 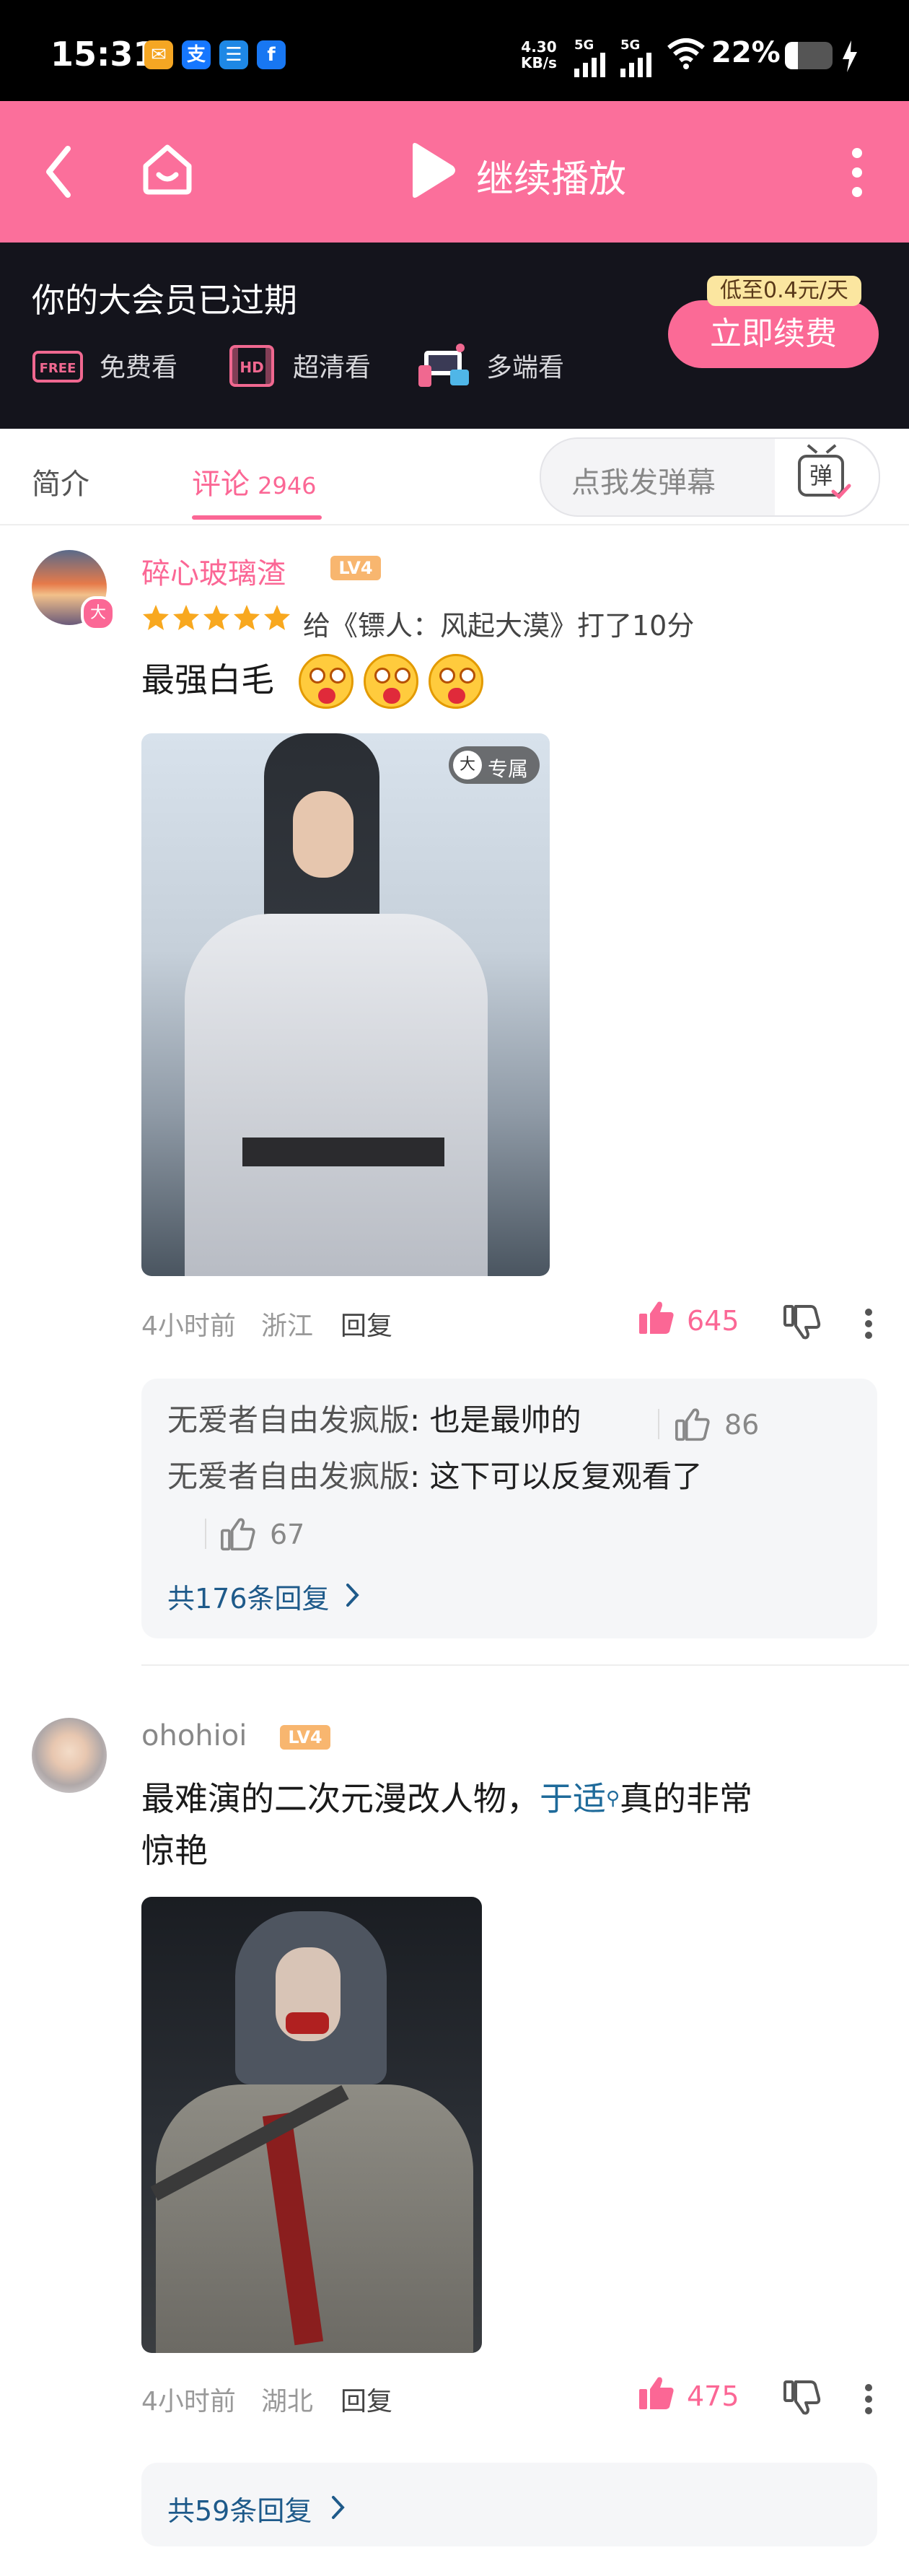 What do you see at coordinates (643, 482) in the screenshot?
I see `danmu-placeholder: 点我发弹幕` at bounding box center [643, 482].